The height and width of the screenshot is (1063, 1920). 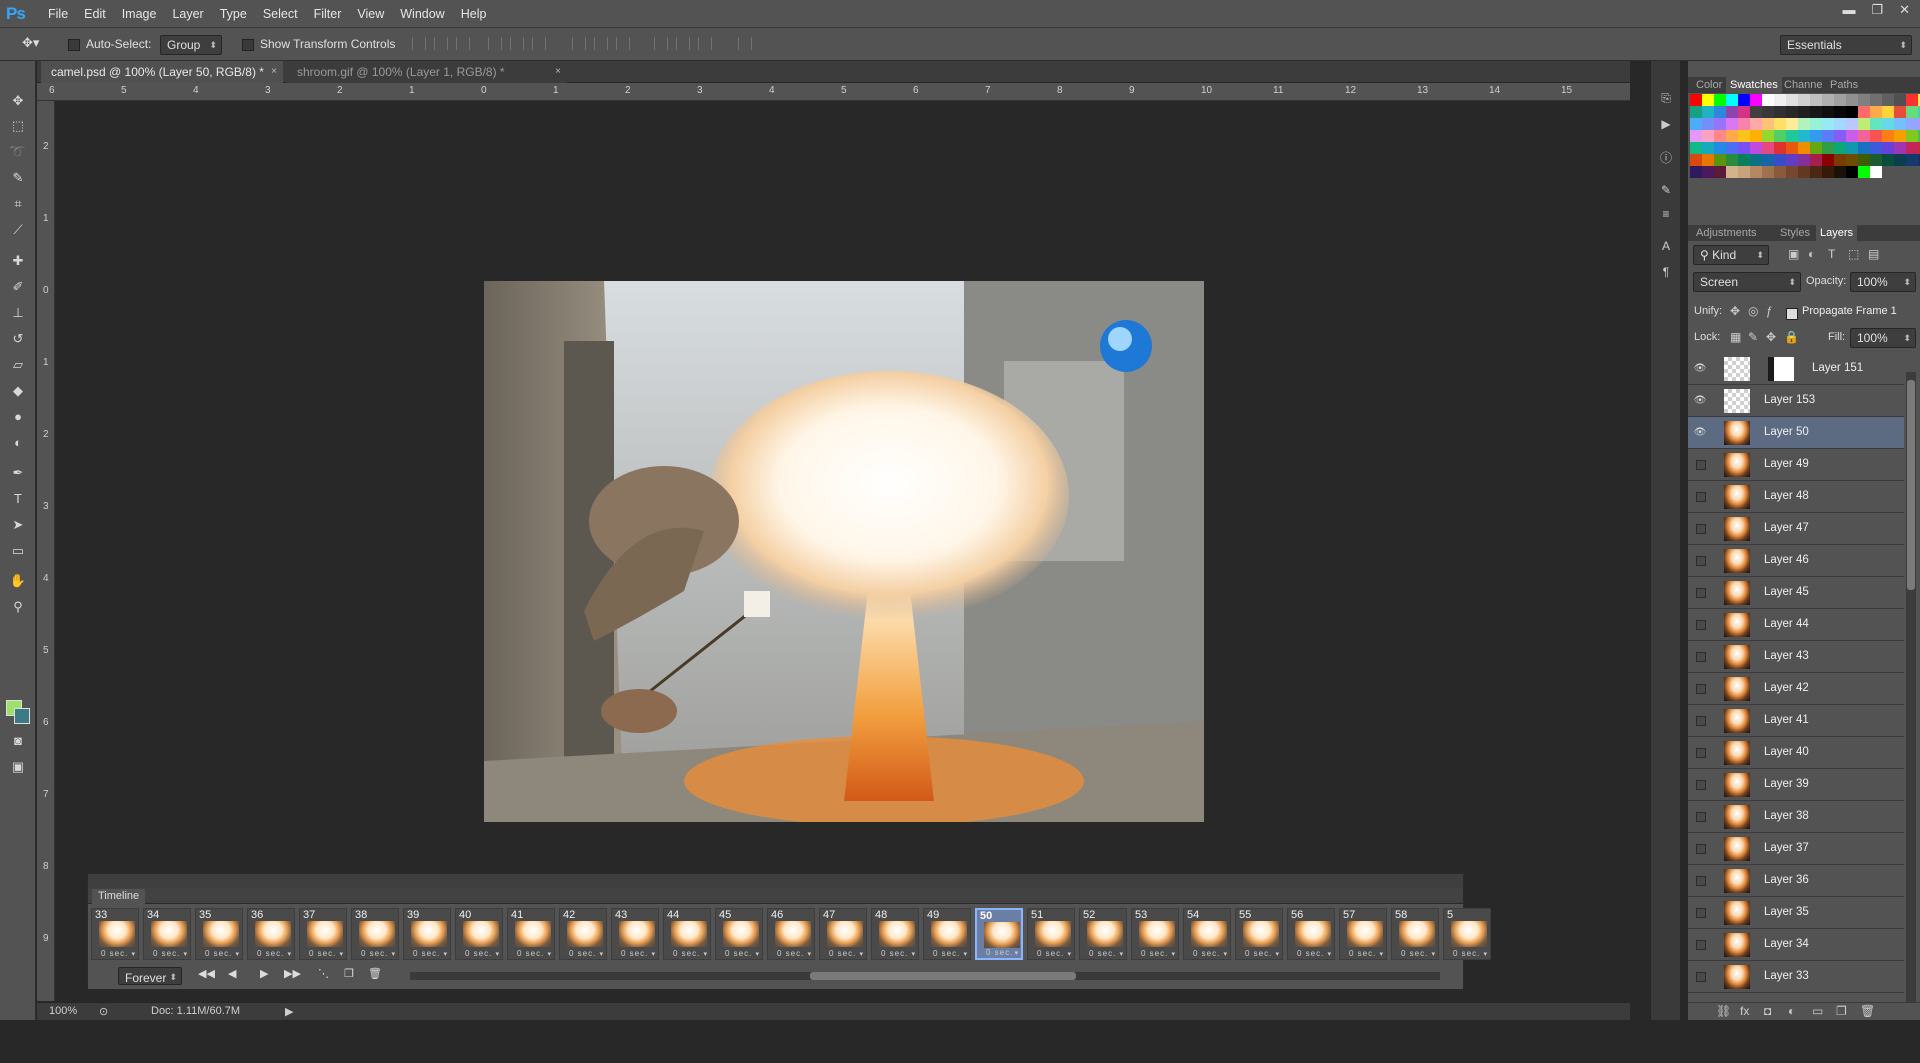 I want to click on next-frame-button: ▶▶, so click(x=292, y=973).